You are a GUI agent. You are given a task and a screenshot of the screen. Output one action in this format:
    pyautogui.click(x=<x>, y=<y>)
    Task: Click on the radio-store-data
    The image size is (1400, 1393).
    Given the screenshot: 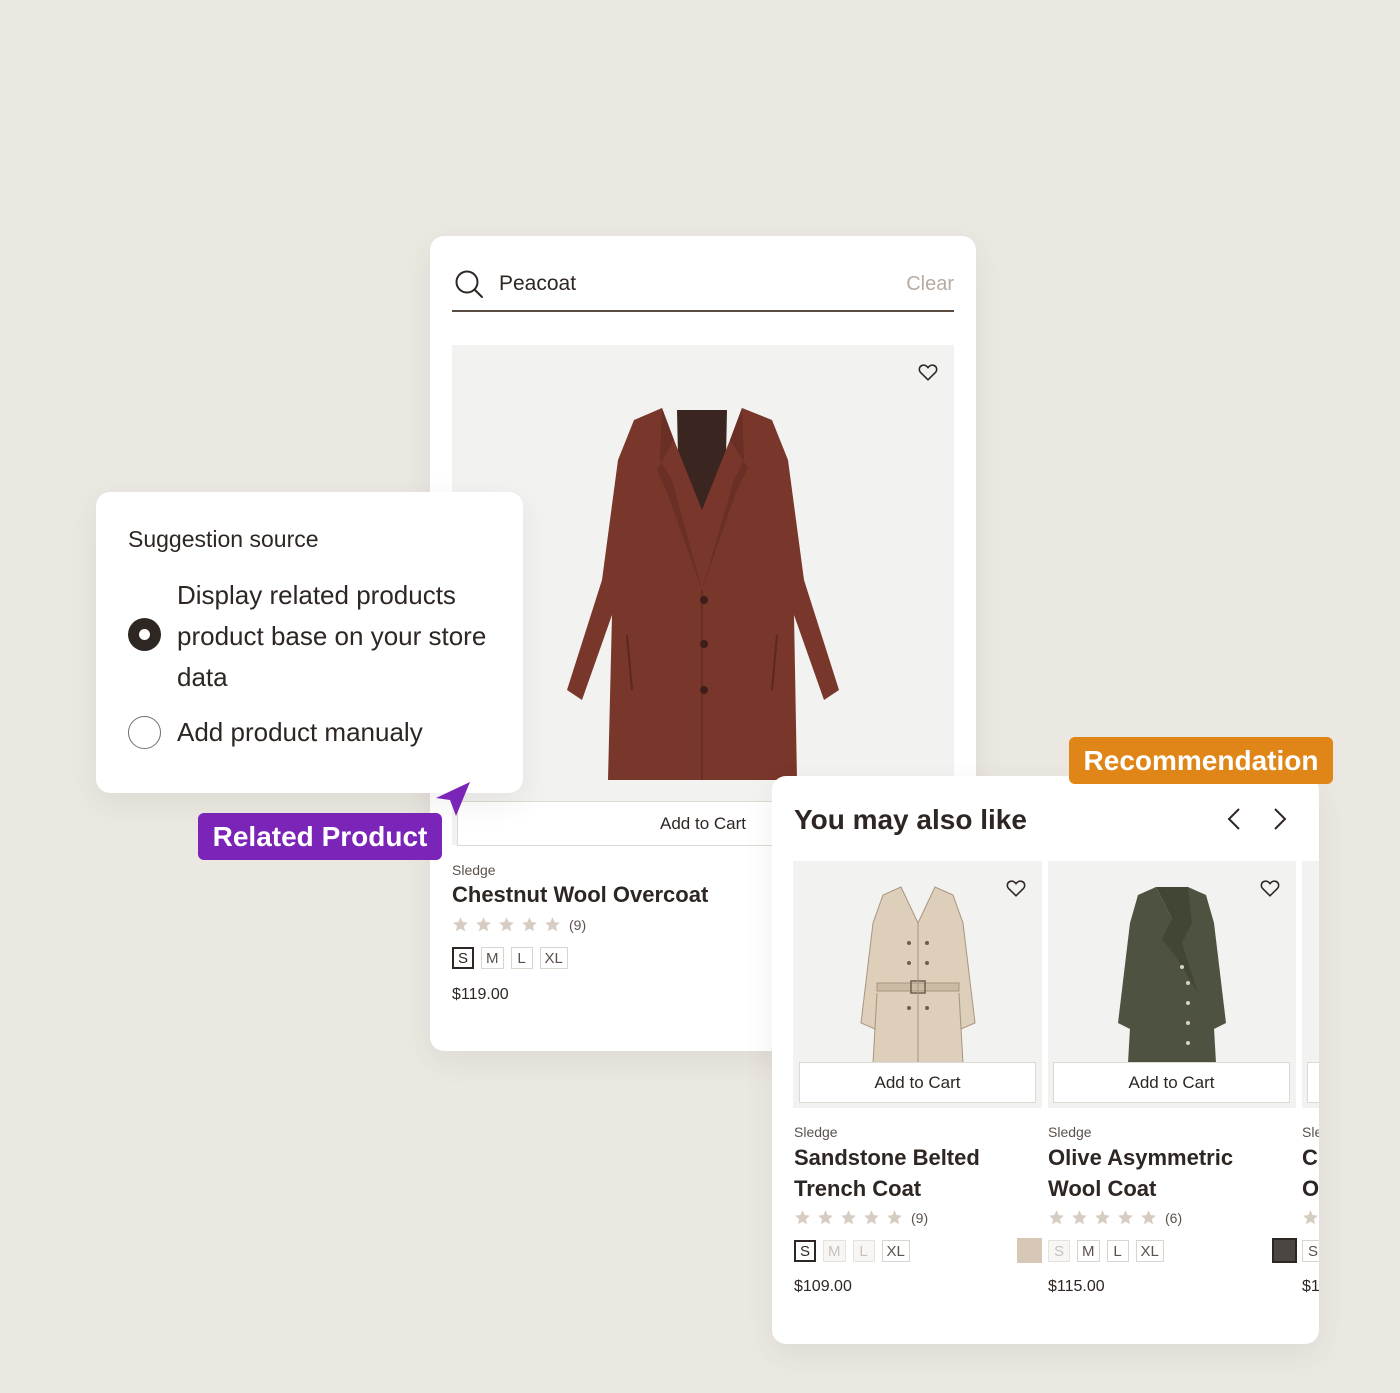 What is the action you would take?
    pyautogui.click(x=144, y=634)
    